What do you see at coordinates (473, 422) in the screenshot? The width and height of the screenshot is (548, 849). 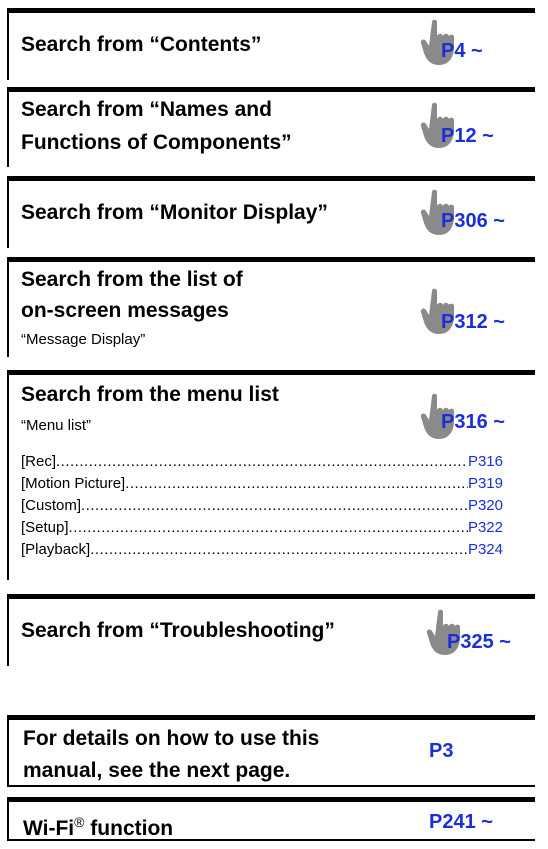 I see `page-link: P316 ~` at bounding box center [473, 422].